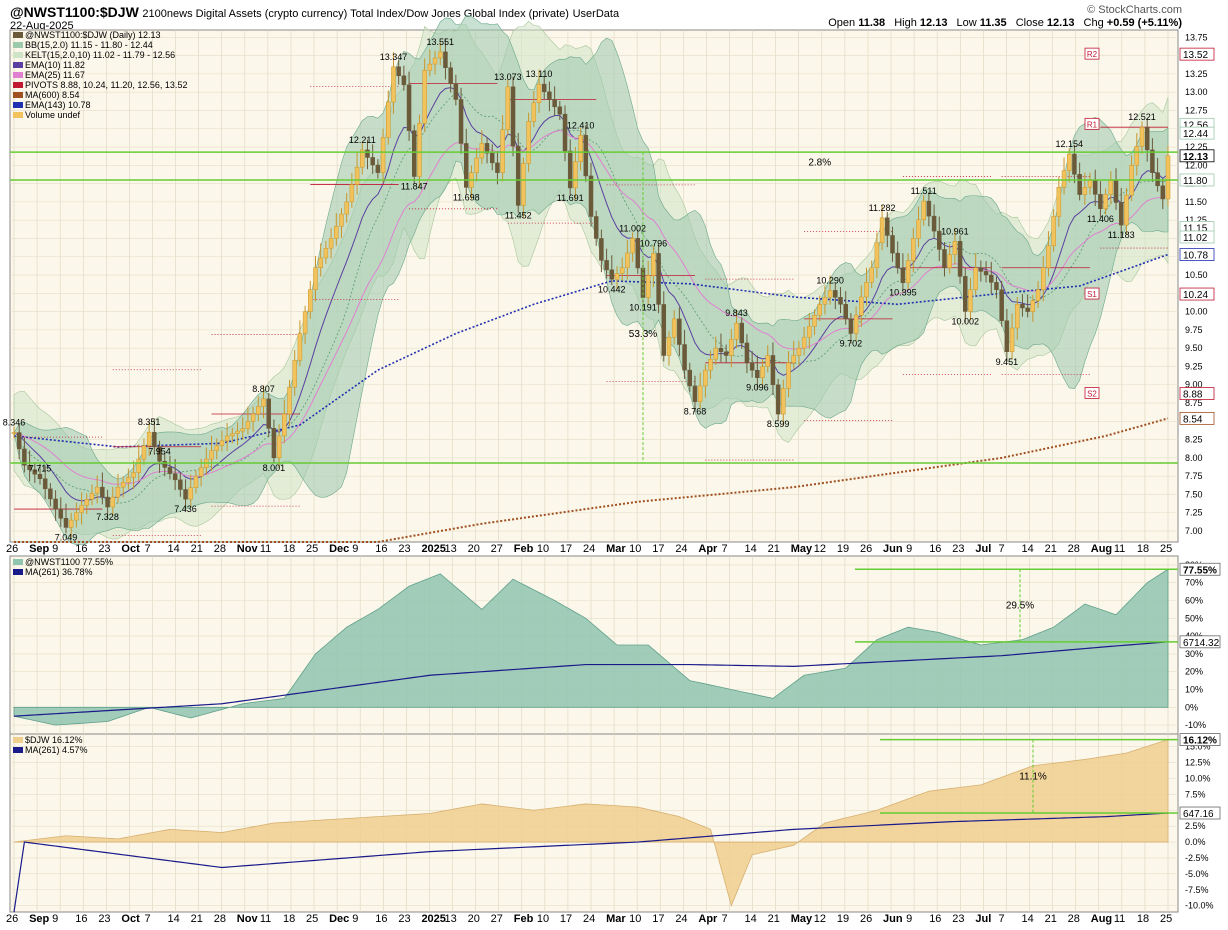 The width and height of the screenshot is (1228, 930). I want to click on x-tick-label: 23, so click(104, 549).